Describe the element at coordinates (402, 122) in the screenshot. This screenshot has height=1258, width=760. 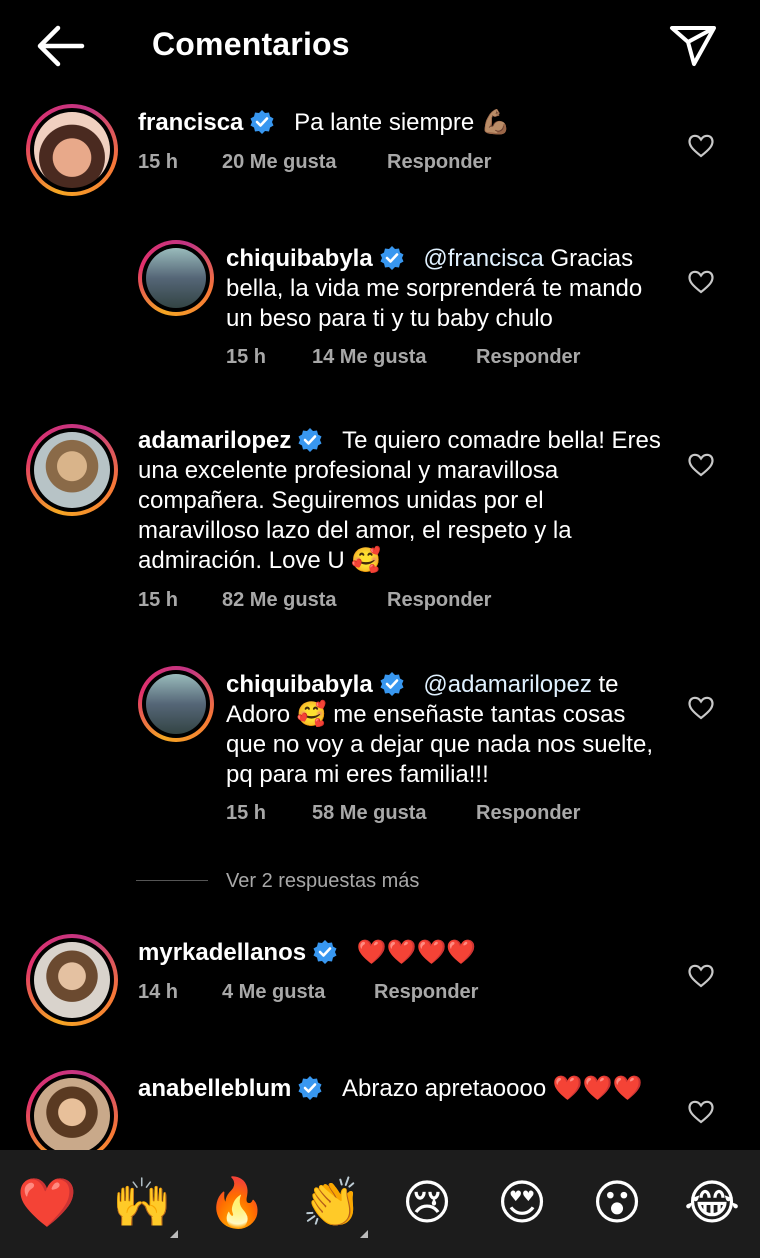
I see `comment-text: Pa lante siempre 💪🏽` at that location.